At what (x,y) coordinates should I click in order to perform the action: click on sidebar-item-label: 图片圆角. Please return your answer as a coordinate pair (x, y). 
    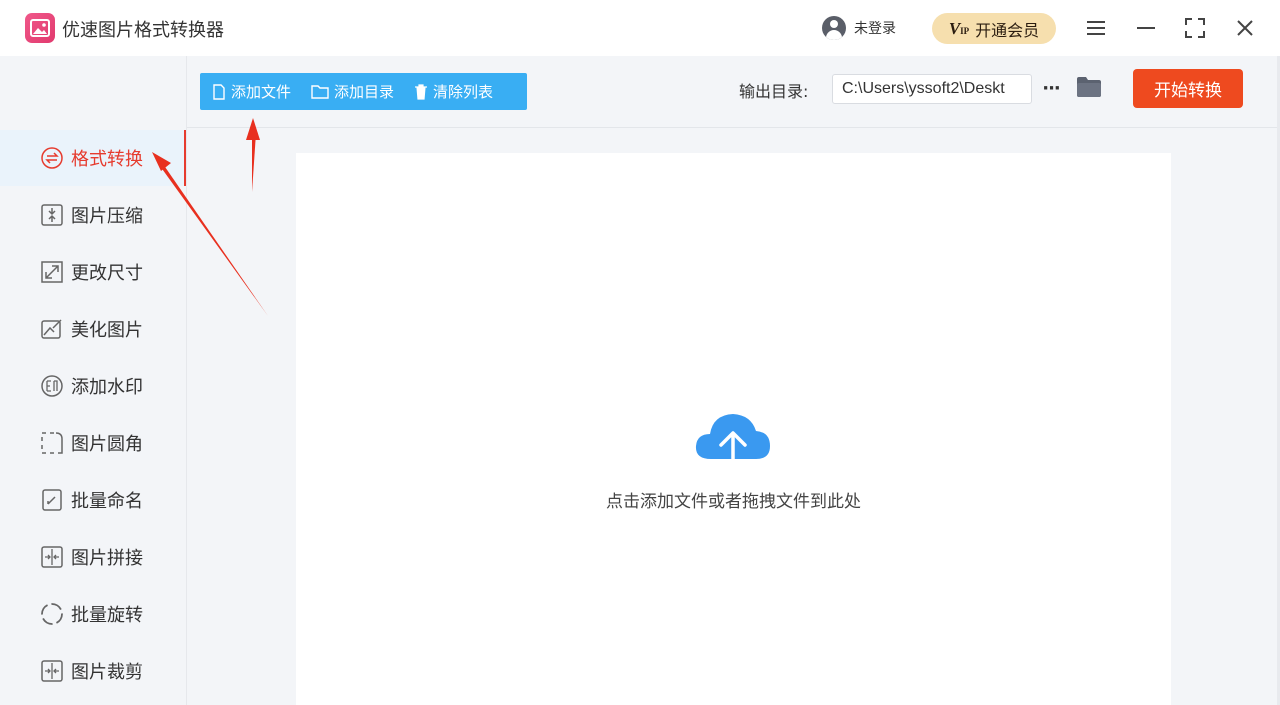
    Looking at the image, I should click on (107, 444).